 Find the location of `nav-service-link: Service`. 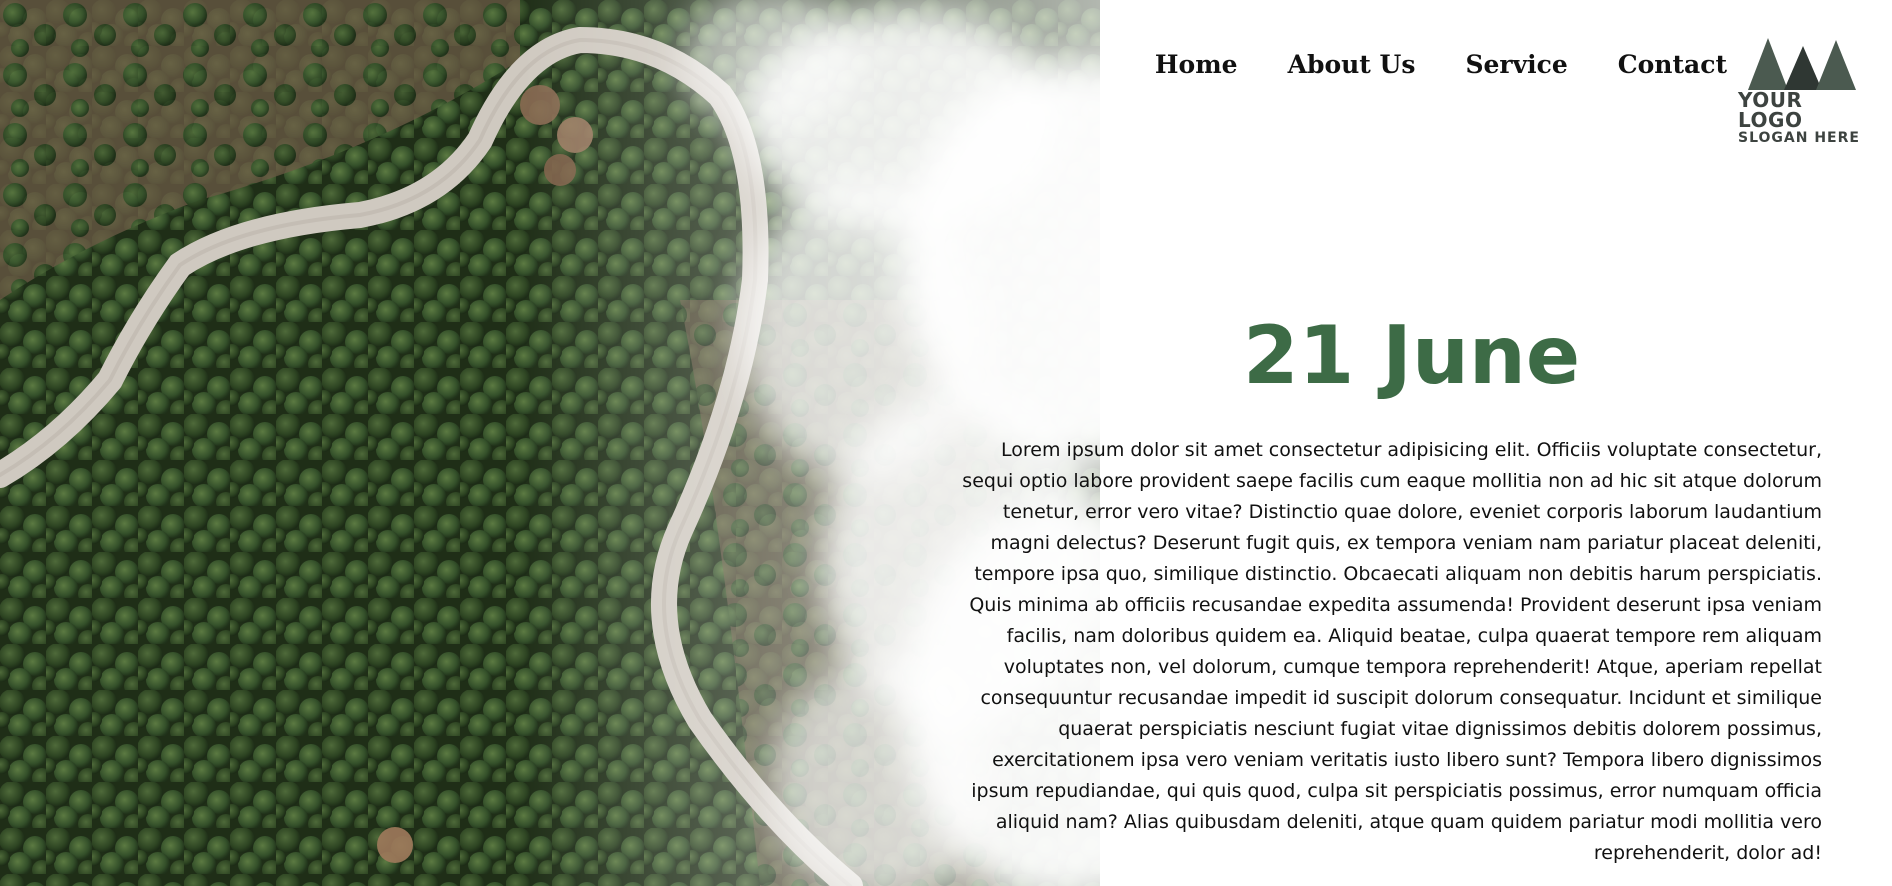

nav-service-link: Service is located at coordinates (1516, 64).